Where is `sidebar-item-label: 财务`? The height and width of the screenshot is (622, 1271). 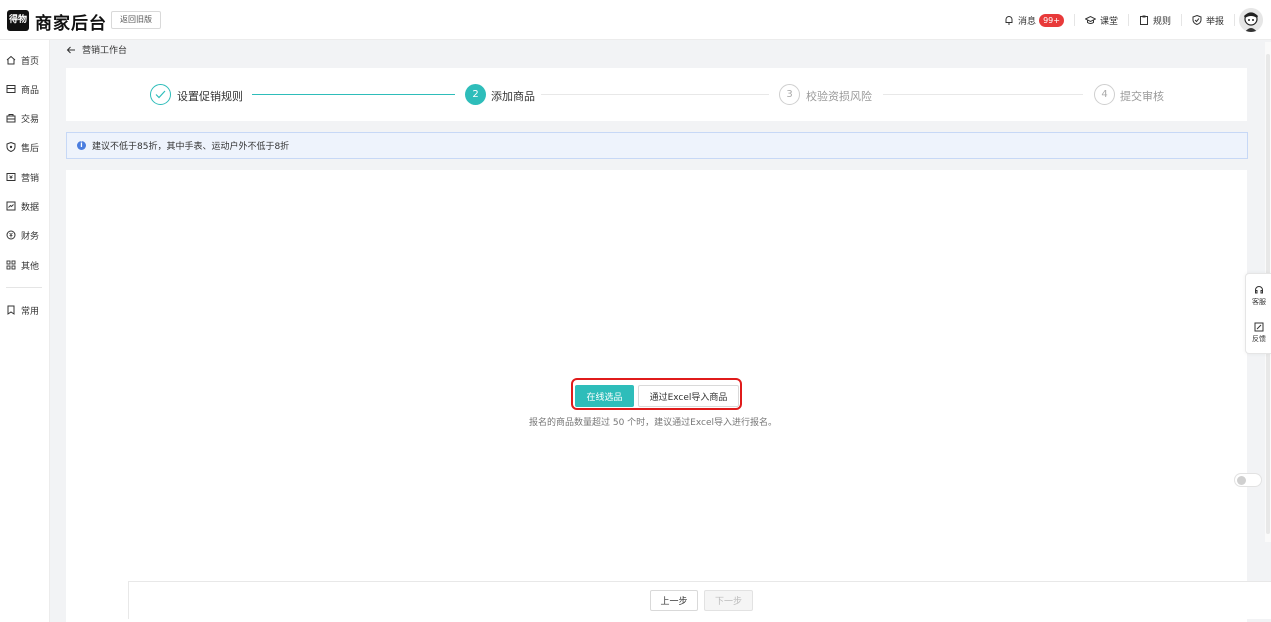 sidebar-item-label: 财务 is located at coordinates (30, 236).